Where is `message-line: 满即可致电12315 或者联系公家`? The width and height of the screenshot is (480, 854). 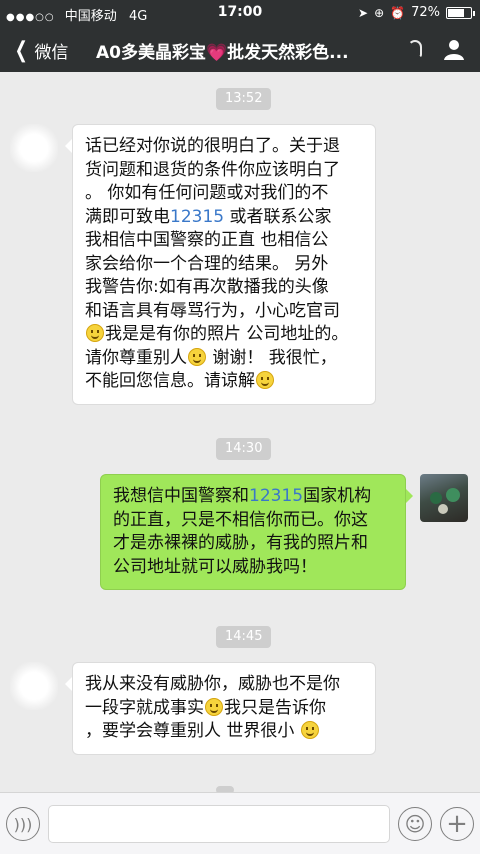 message-line: 满即可致电12315 或者联系公家 is located at coordinates (208, 216).